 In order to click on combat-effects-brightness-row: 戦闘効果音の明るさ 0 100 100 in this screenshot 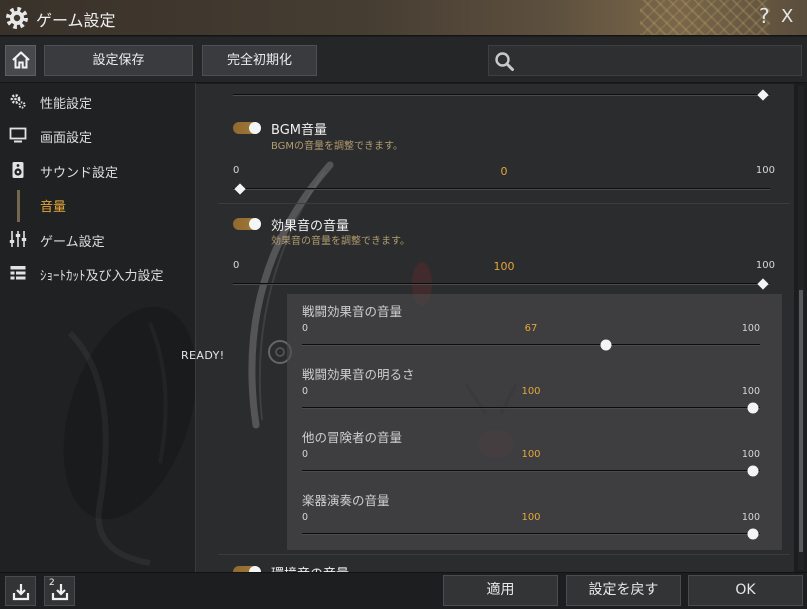, I will do `click(534, 387)`.